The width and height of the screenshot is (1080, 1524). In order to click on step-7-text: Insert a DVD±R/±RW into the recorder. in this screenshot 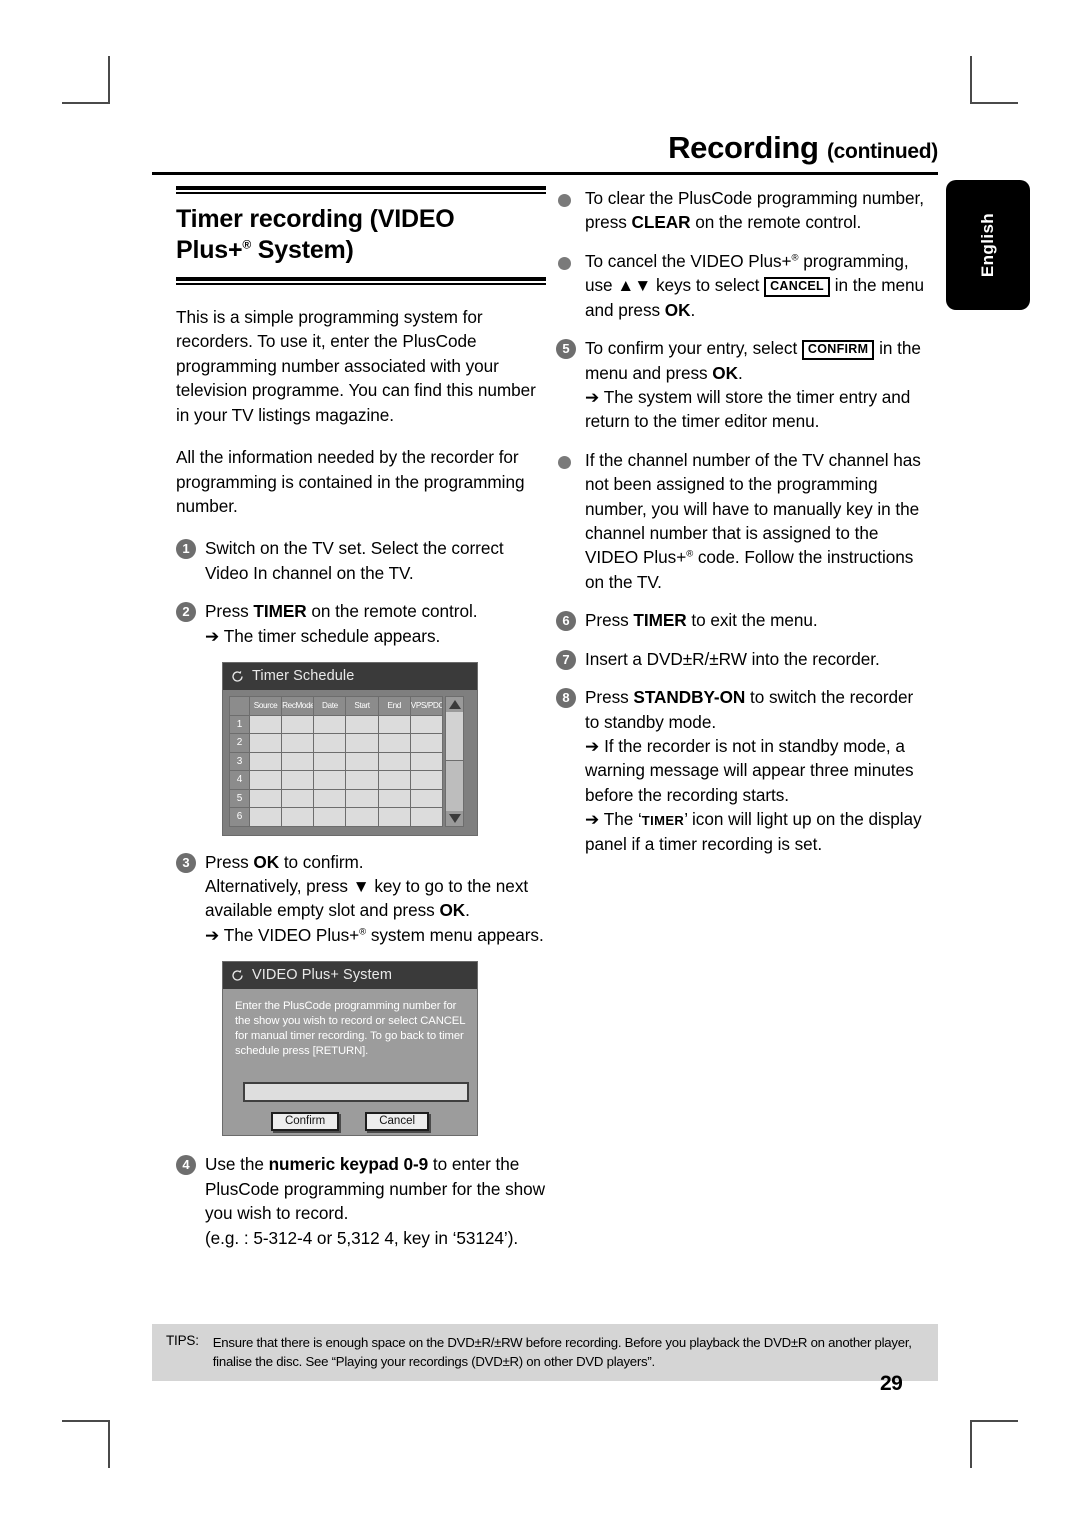, I will do `click(732, 658)`.